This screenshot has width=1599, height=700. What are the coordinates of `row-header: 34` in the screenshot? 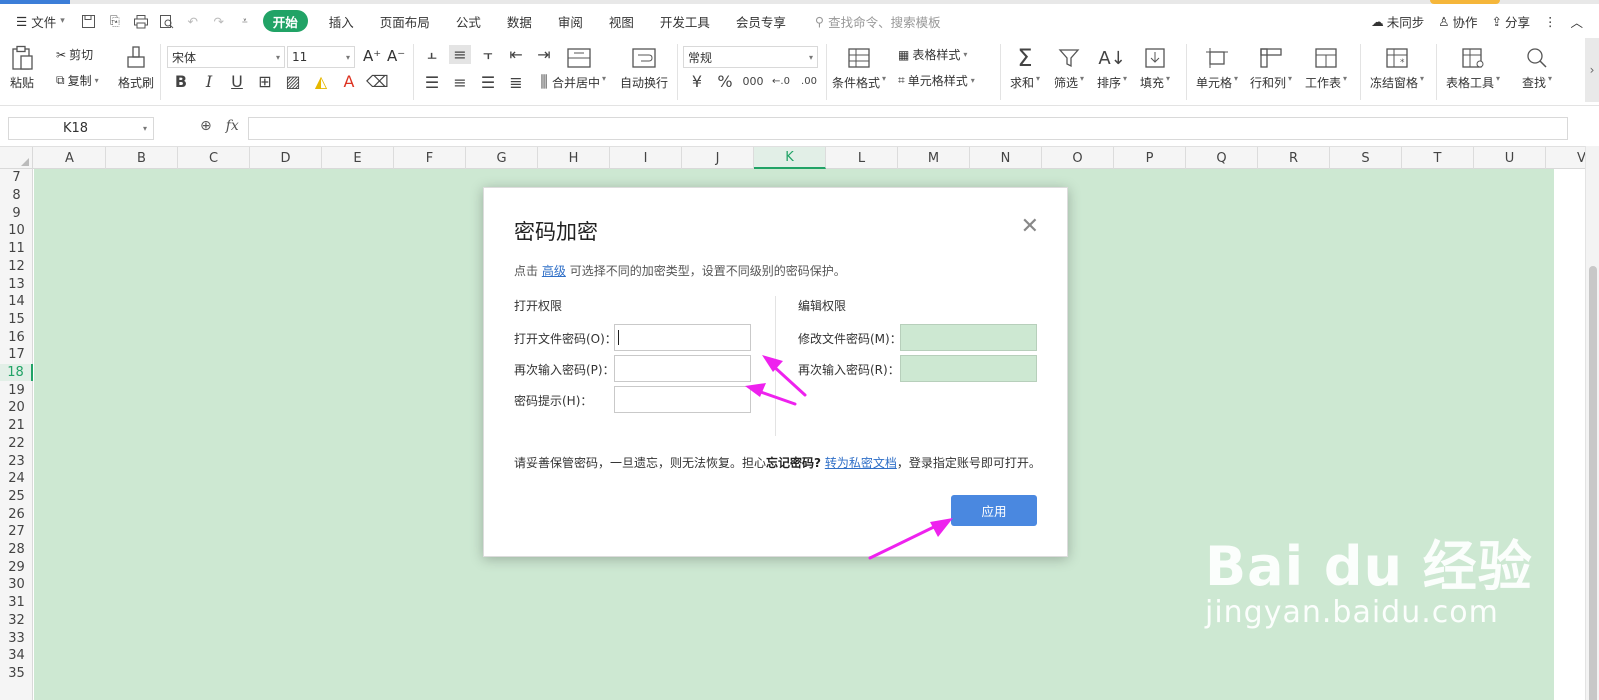 It's located at (16, 656).